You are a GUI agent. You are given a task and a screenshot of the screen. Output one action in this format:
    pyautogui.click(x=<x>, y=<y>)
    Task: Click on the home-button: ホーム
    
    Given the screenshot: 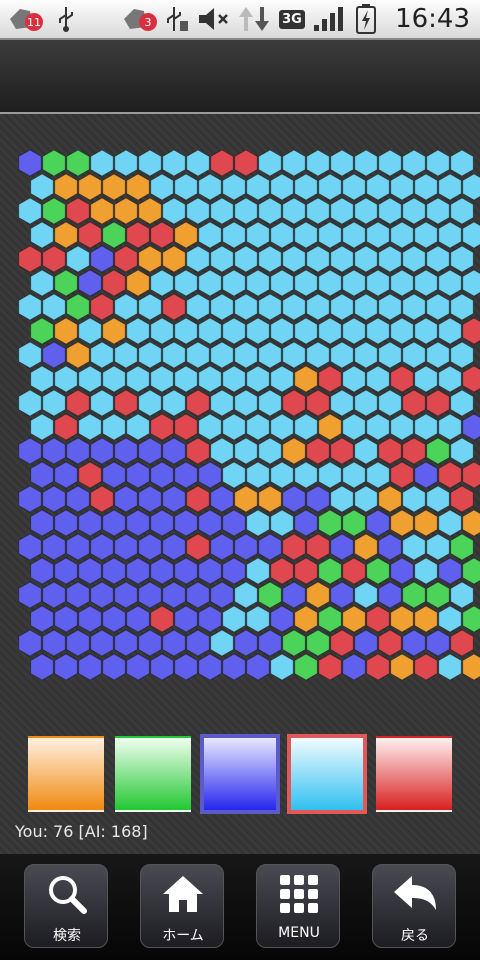 What is the action you would take?
    pyautogui.click(x=182, y=906)
    